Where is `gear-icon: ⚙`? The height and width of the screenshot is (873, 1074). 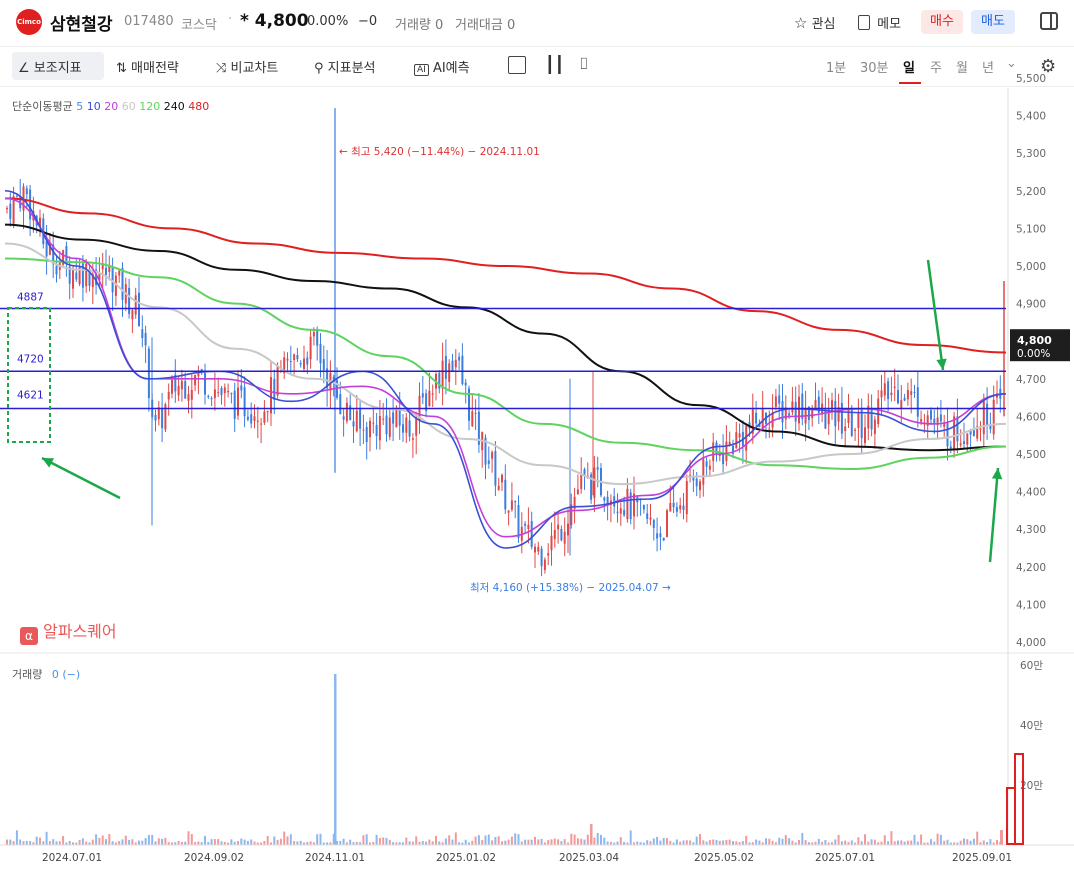
gear-icon: ⚙ is located at coordinates (1048, 66).